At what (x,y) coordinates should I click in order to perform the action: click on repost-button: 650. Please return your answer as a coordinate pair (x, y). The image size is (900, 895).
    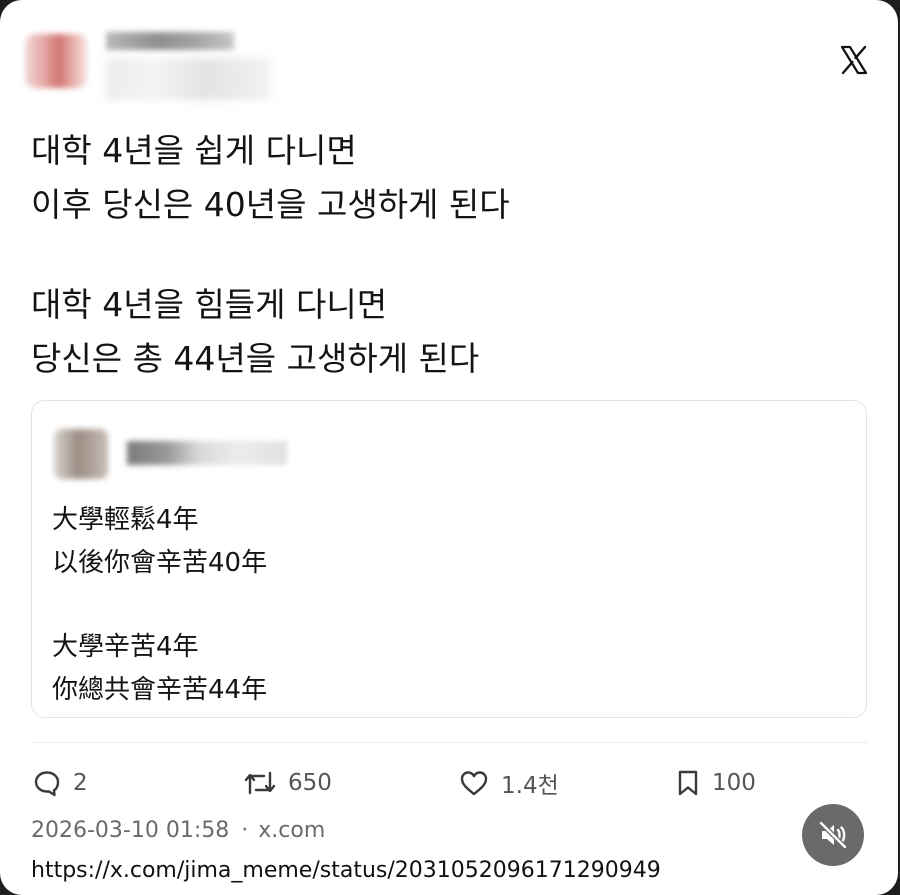
    Looking at the image, I should click on (288, 783).